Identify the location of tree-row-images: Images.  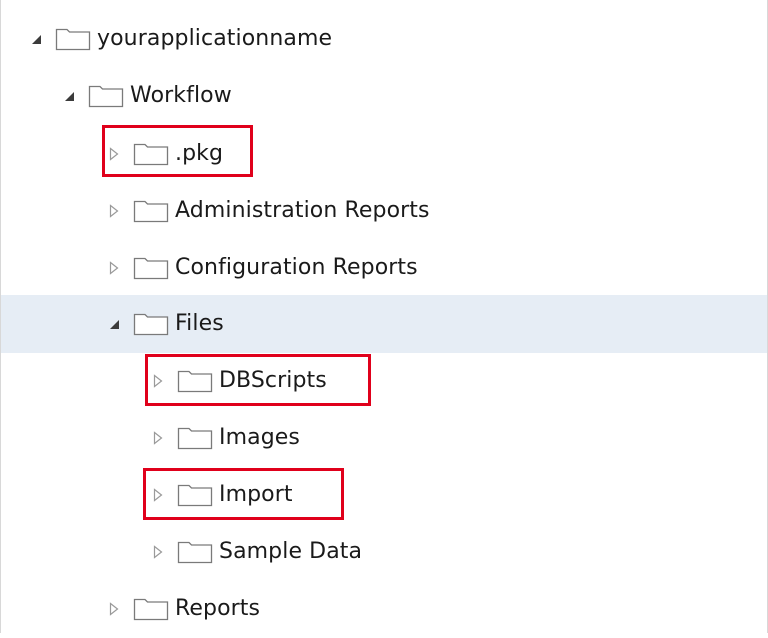
(384, 438).